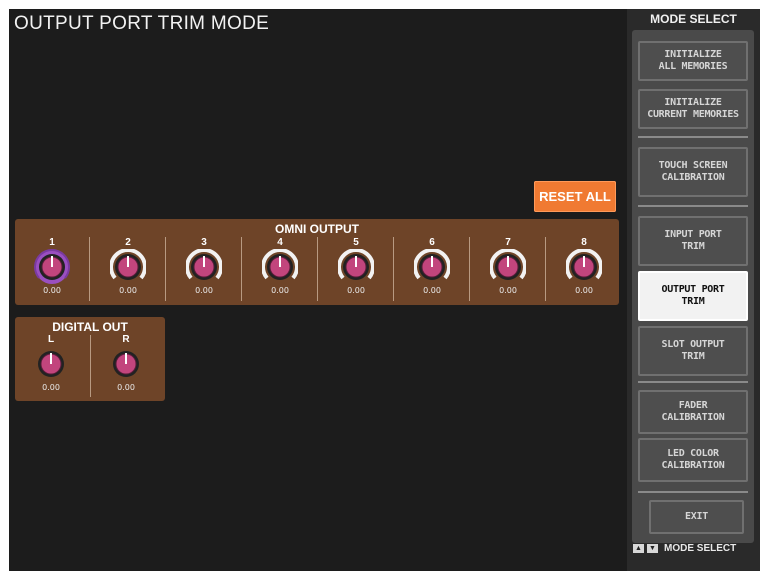  I want to click on channel-label: 7, so click(508, 242).